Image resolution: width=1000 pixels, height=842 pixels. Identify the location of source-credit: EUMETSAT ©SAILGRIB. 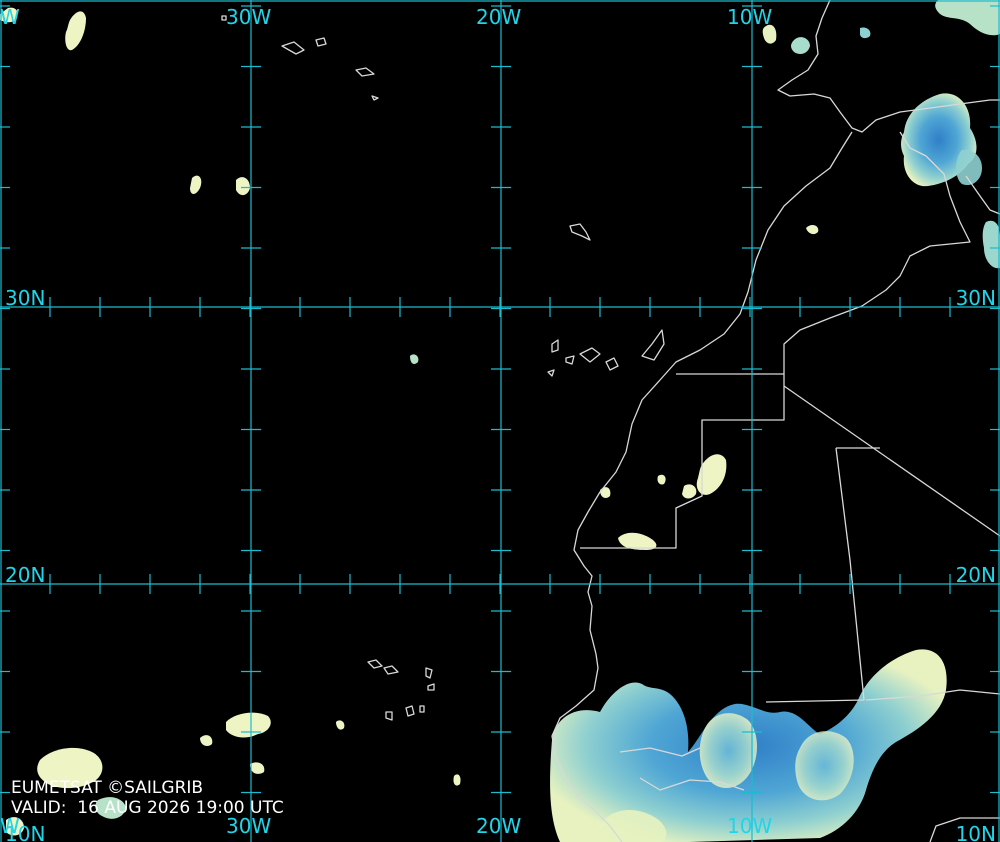
(107, 788).